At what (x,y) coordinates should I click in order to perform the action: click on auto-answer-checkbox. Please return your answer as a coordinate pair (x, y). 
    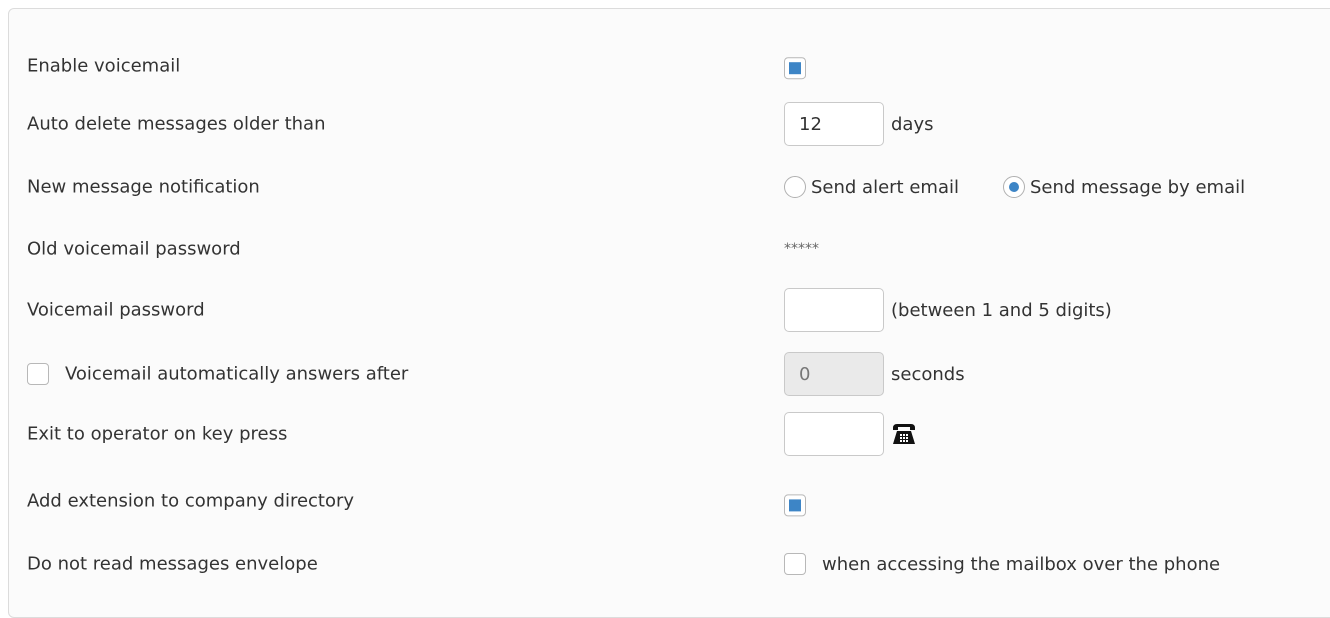
    Looking at the image, I should click on (38, 374).